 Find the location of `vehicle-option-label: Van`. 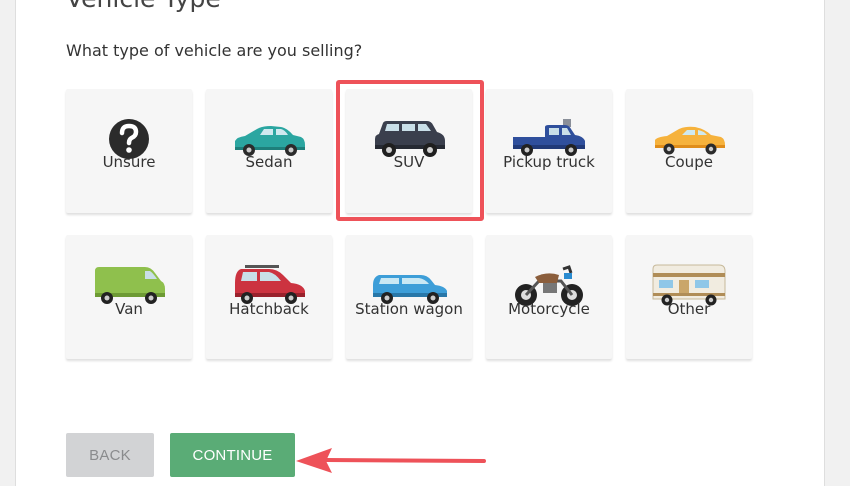

vehicle-option-label: Van is located at coordinates (129, 309).